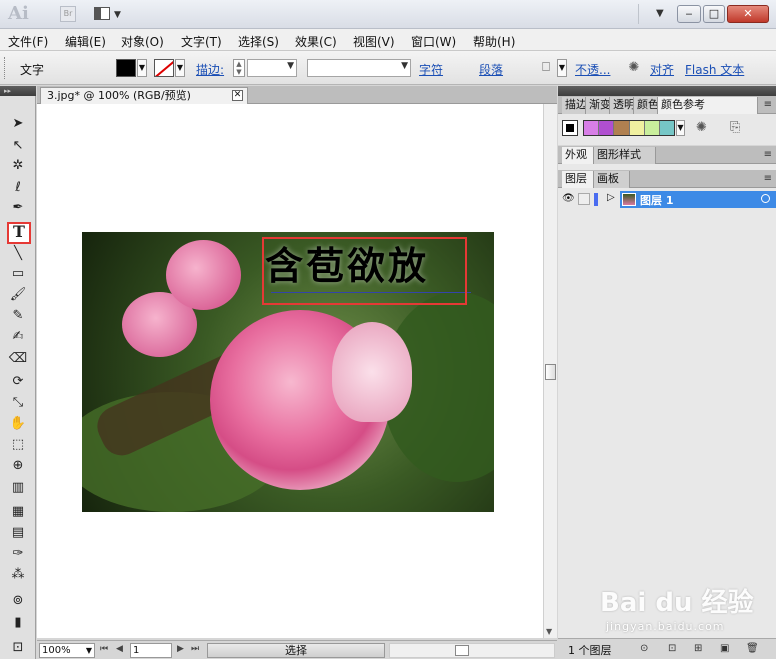  I want to click on distort-dropdown: ▼, so click(562, 68).